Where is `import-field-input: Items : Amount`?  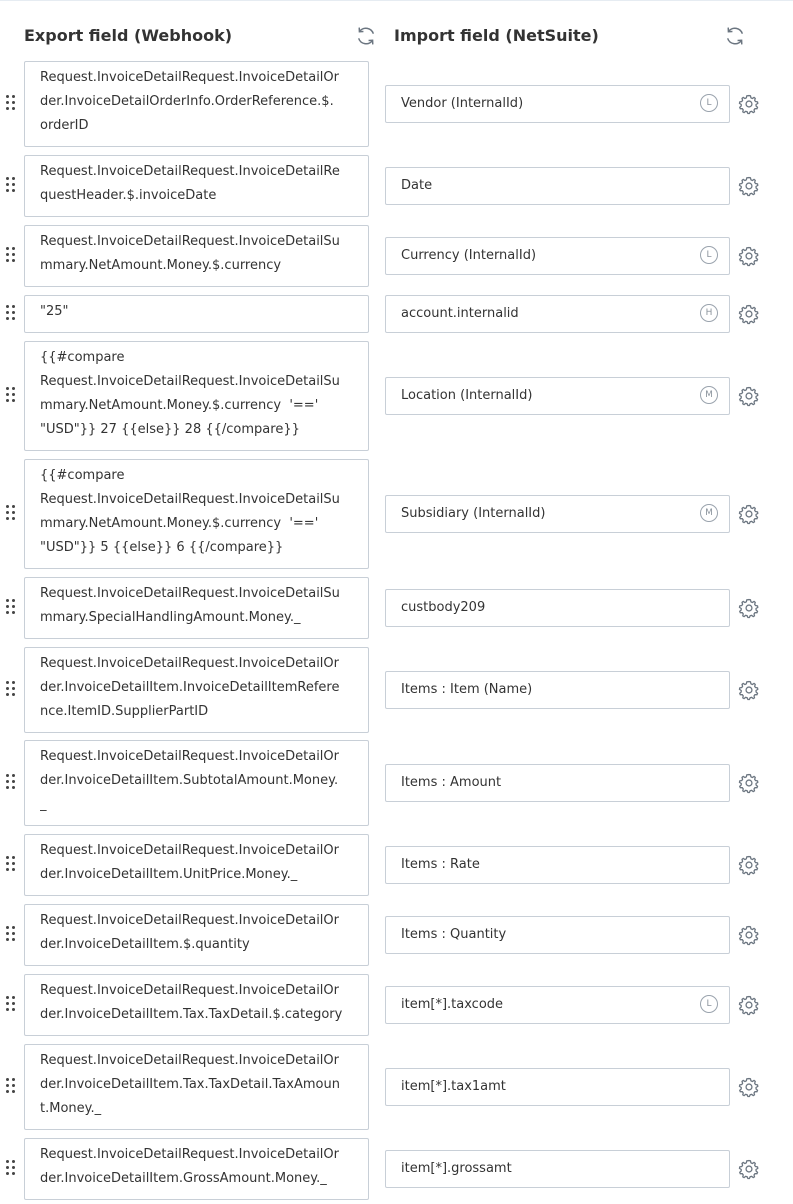
import-field-input: Items : Amount is located at coordinates (557, 783).